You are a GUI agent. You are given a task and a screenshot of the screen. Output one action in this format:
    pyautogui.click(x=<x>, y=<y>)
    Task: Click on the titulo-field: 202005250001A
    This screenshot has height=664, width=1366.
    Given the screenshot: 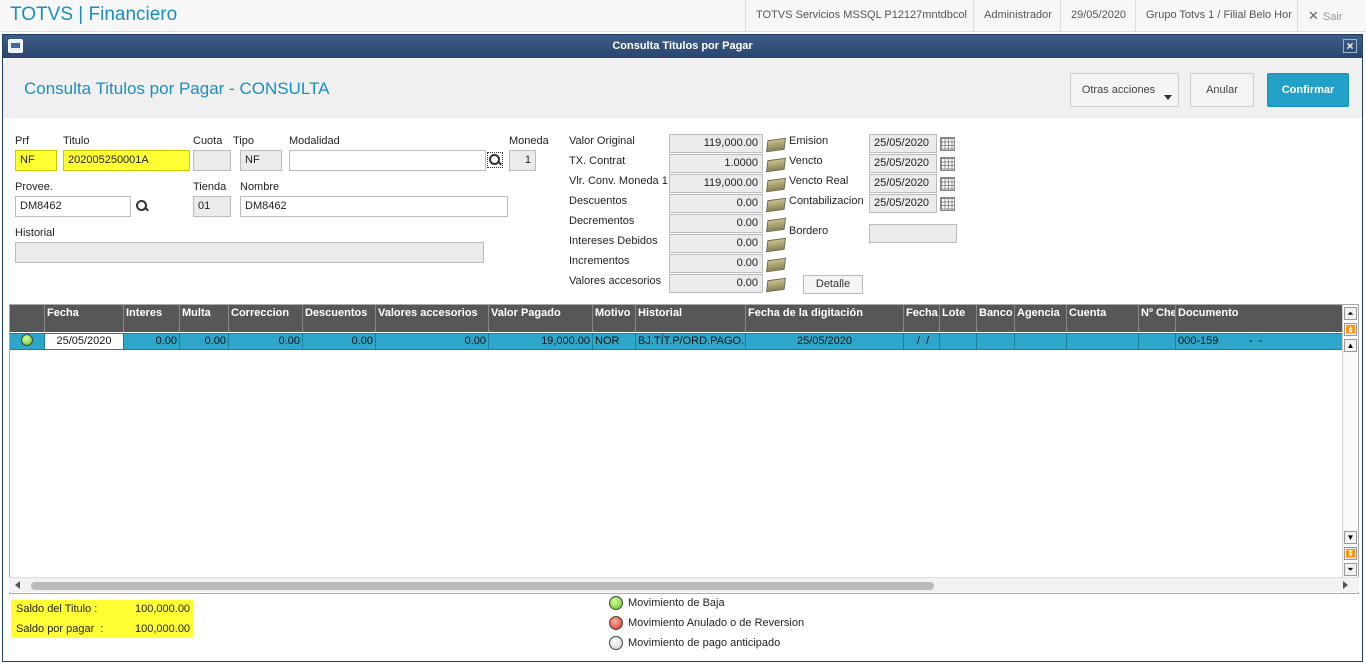 What is the action you would take?
    pyautogui.click(x=126, y=160)
    